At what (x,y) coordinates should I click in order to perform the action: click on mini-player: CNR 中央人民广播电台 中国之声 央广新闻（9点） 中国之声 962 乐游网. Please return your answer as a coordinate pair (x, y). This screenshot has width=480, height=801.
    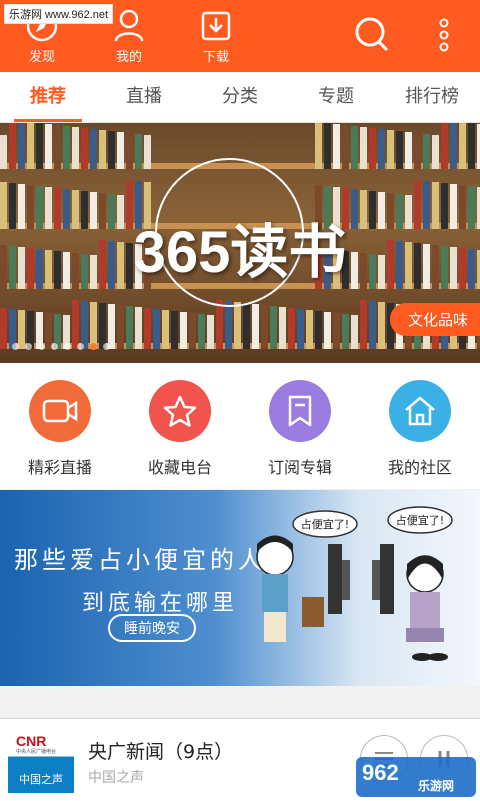
    Looking at the image, I should click on (240, 759).